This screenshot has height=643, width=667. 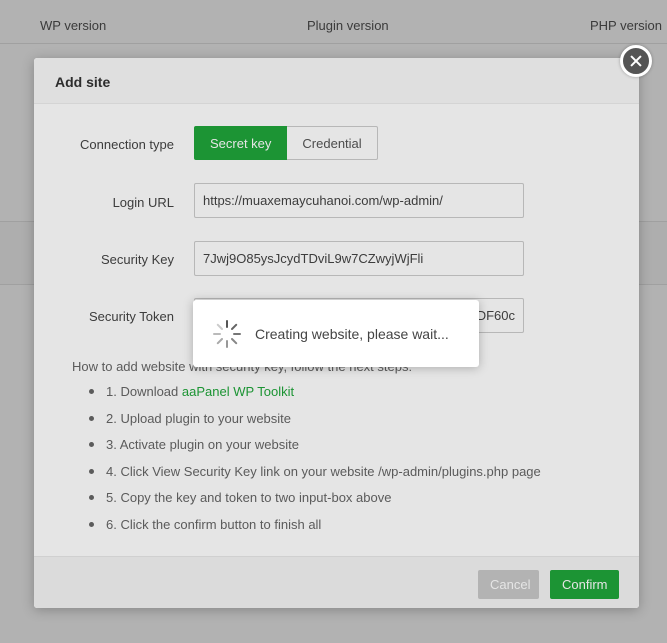 I want to click on spinner-icon, so click(x=227, y=334).